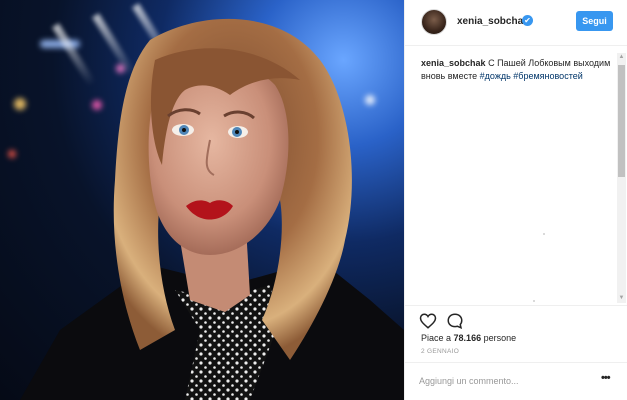 Image resolution: width=627 pixels, height=400 pixels. What do you see at coordinates (499, 381) in the screenshot?
I see `comment-input` at bounding box center [499, 381].